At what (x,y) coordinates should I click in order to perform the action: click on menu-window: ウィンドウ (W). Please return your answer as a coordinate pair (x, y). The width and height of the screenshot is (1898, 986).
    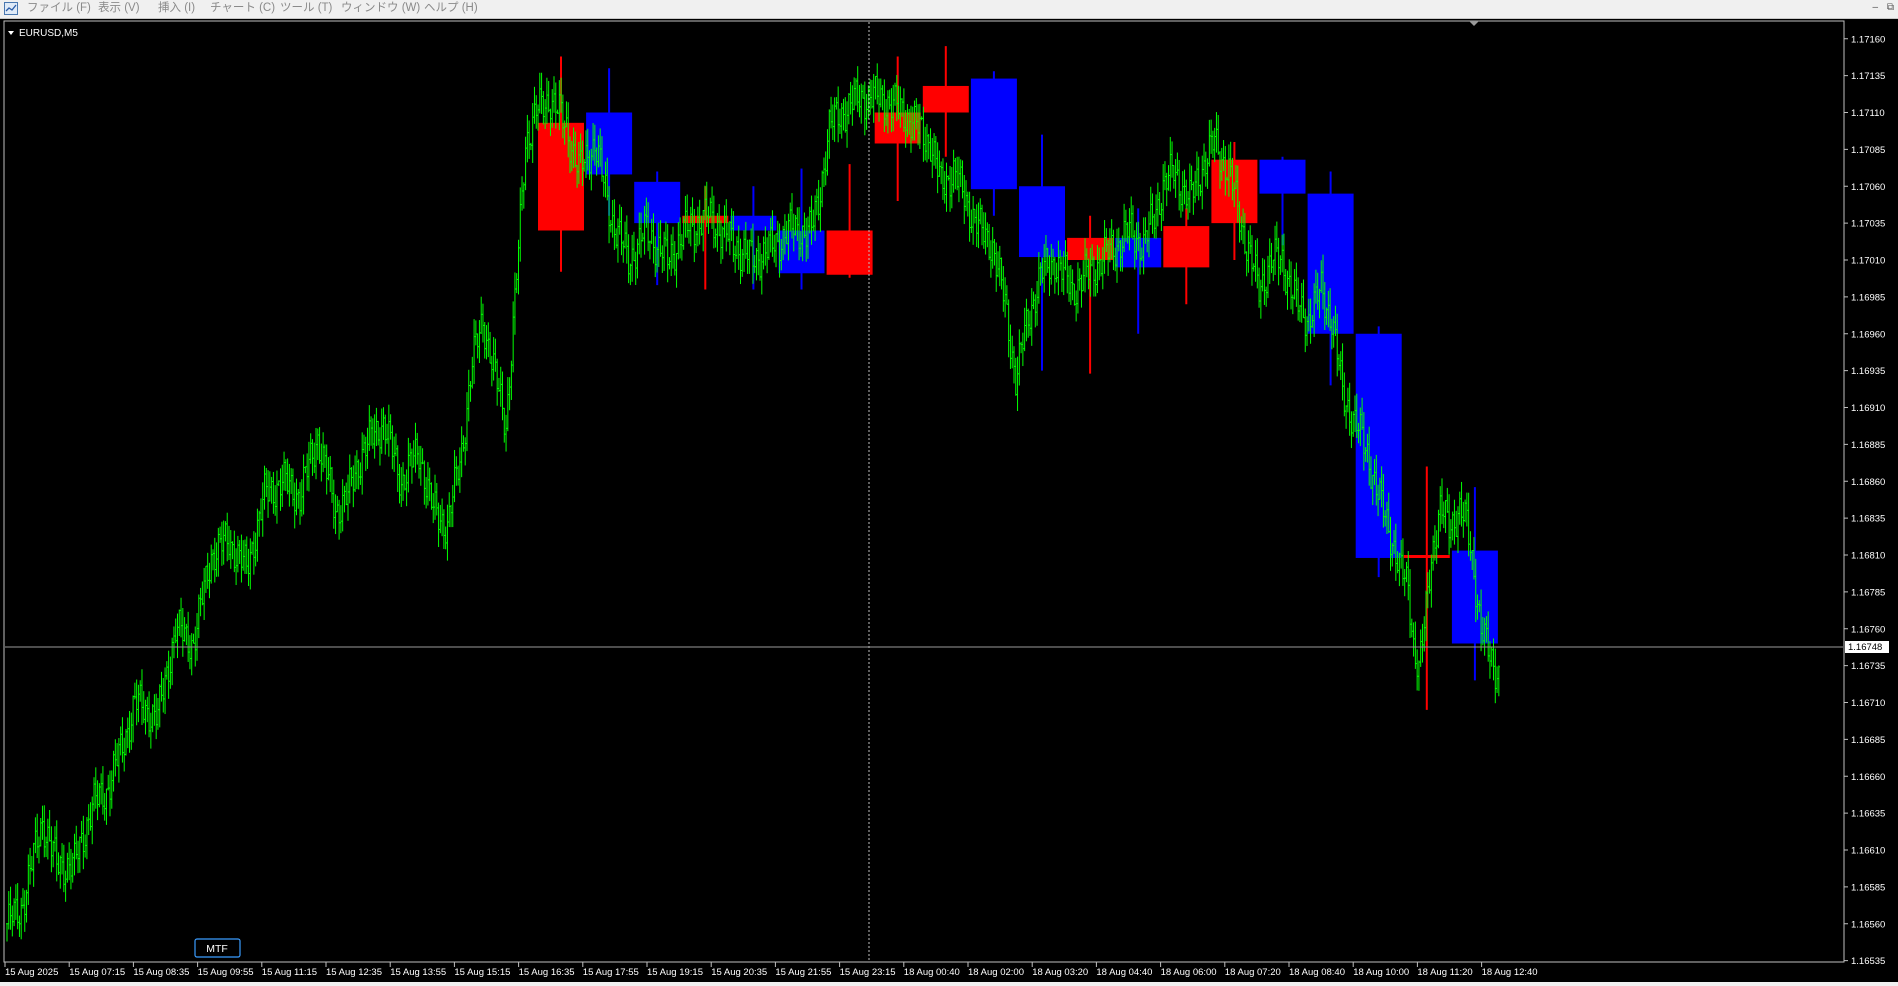
    Looking at the image, I should click on (380, 9).